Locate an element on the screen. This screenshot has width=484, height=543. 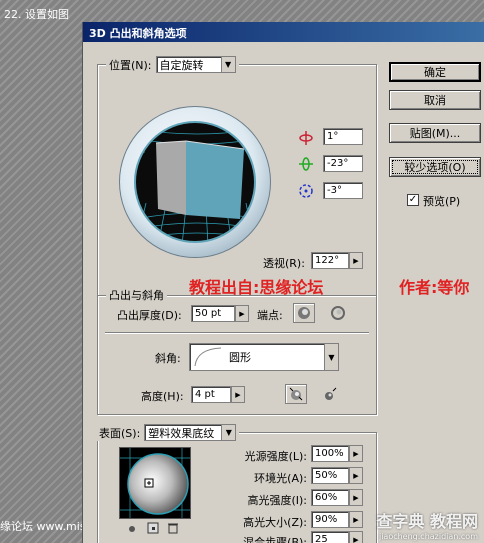
surface-select: 塑料效果底纹 ▼ is located at coordinates (190, 432).